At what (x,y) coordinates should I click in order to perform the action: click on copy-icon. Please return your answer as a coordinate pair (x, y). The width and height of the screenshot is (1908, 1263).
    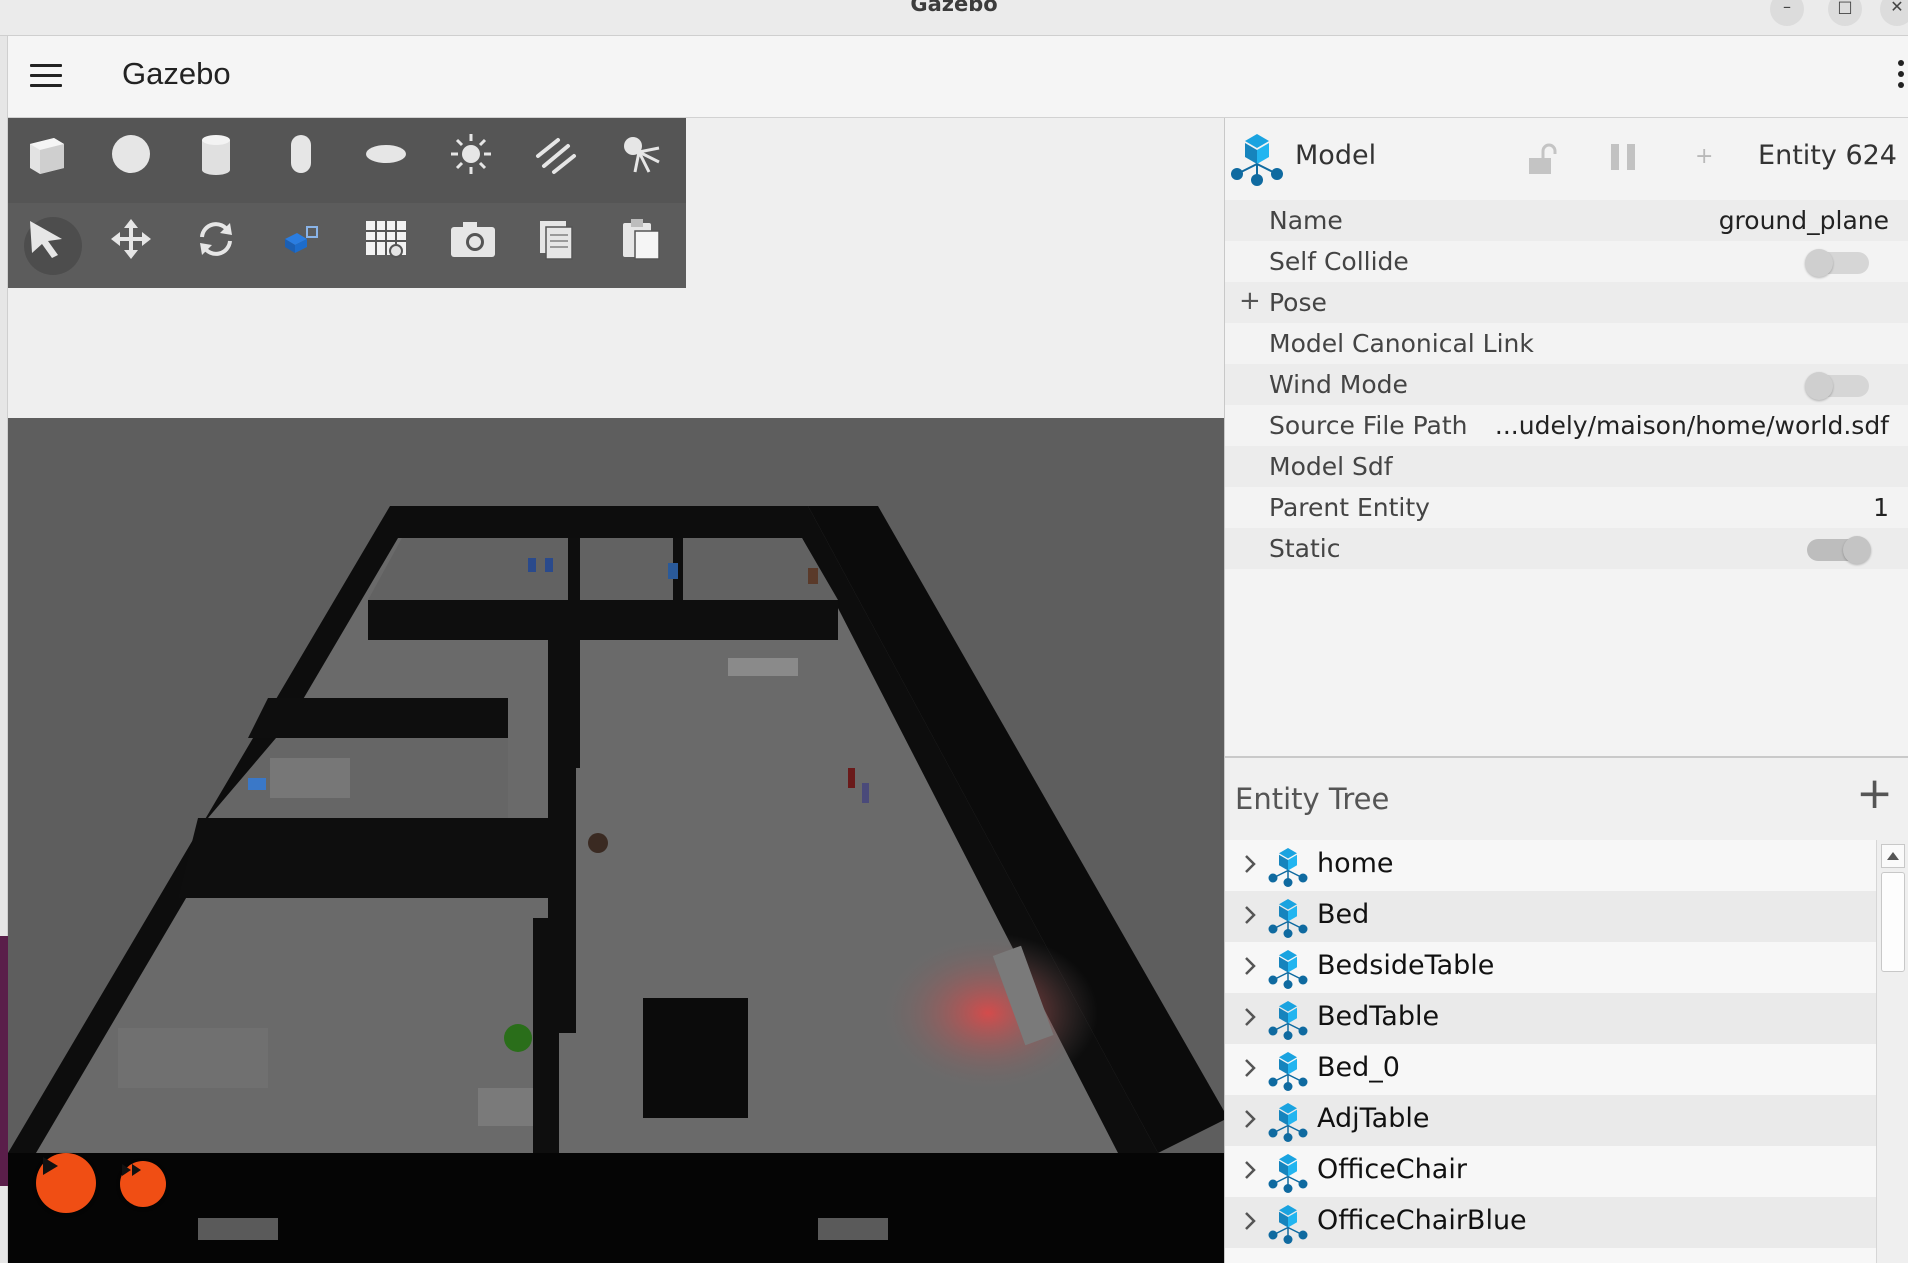
    Looking at the image, I should click on (563, 246).